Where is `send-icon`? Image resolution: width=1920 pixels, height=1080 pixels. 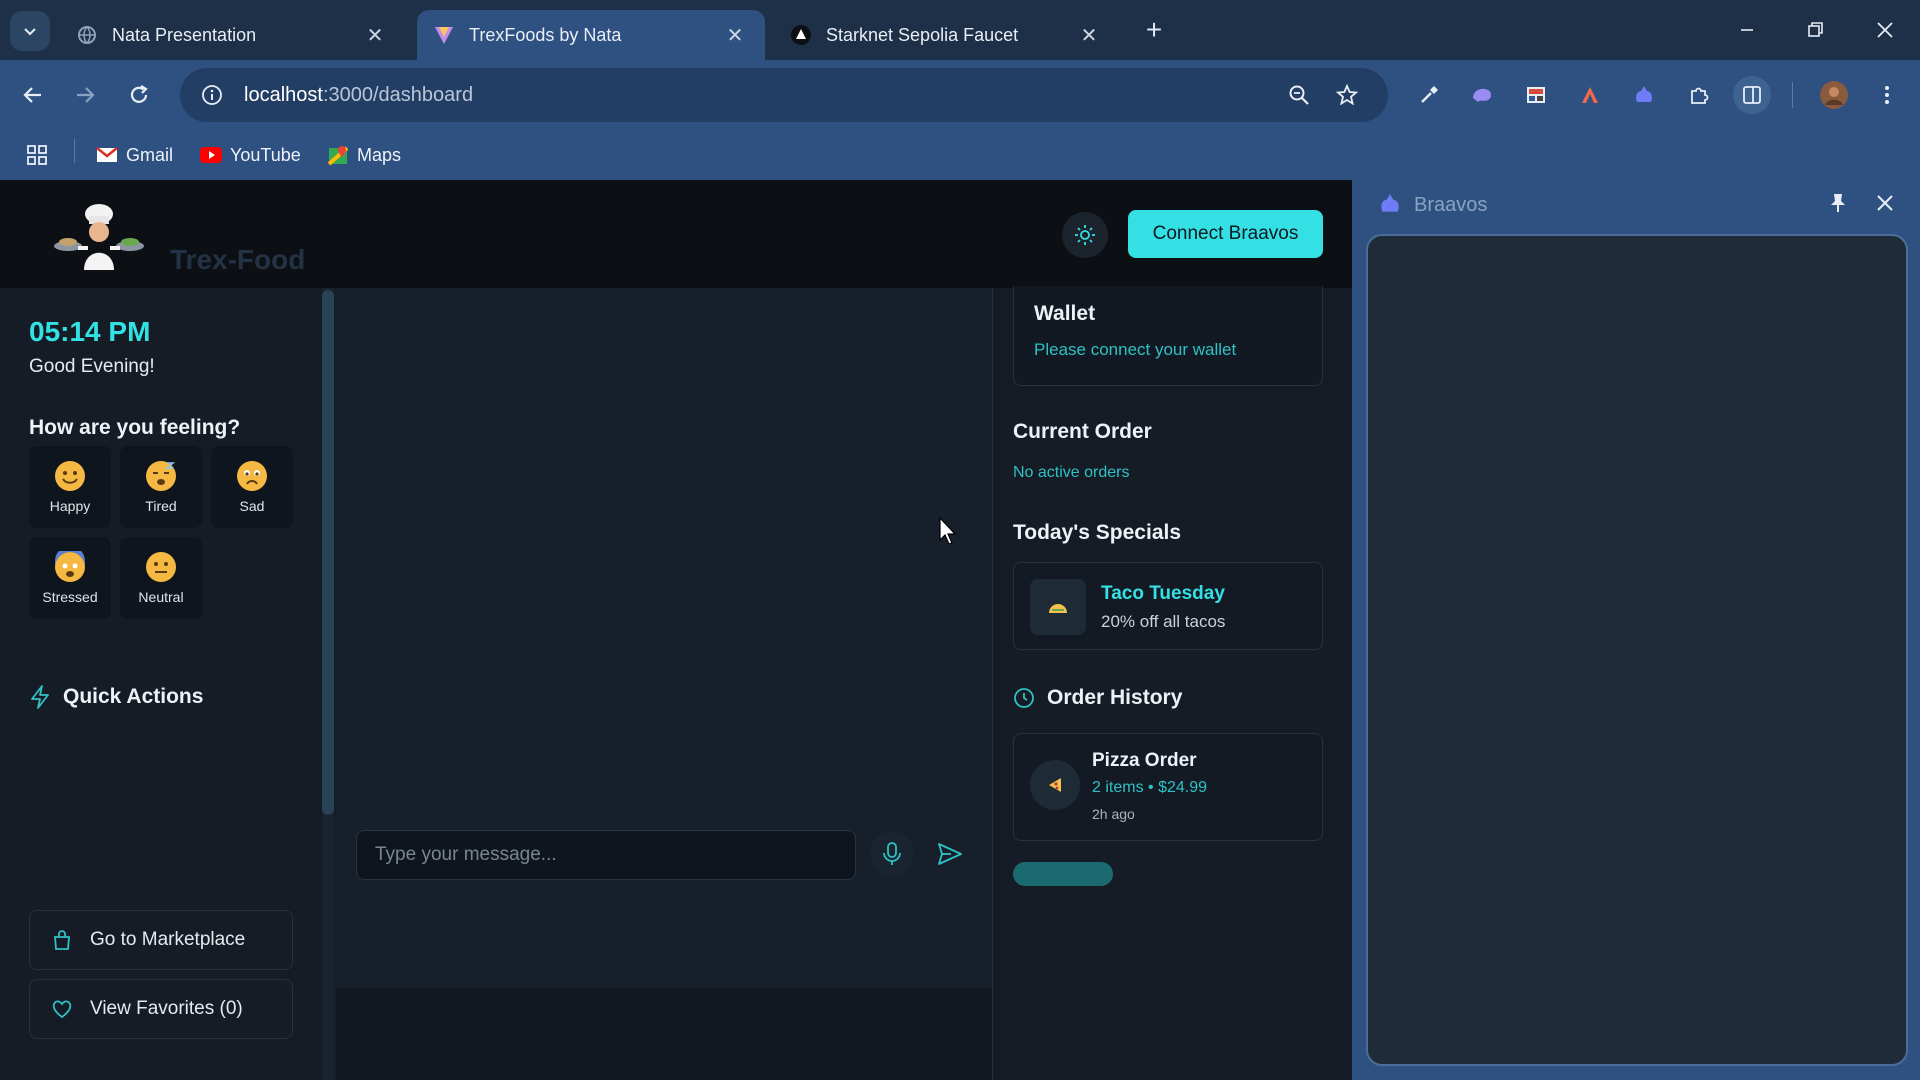
send-icon is located at coordinates (950, 854).